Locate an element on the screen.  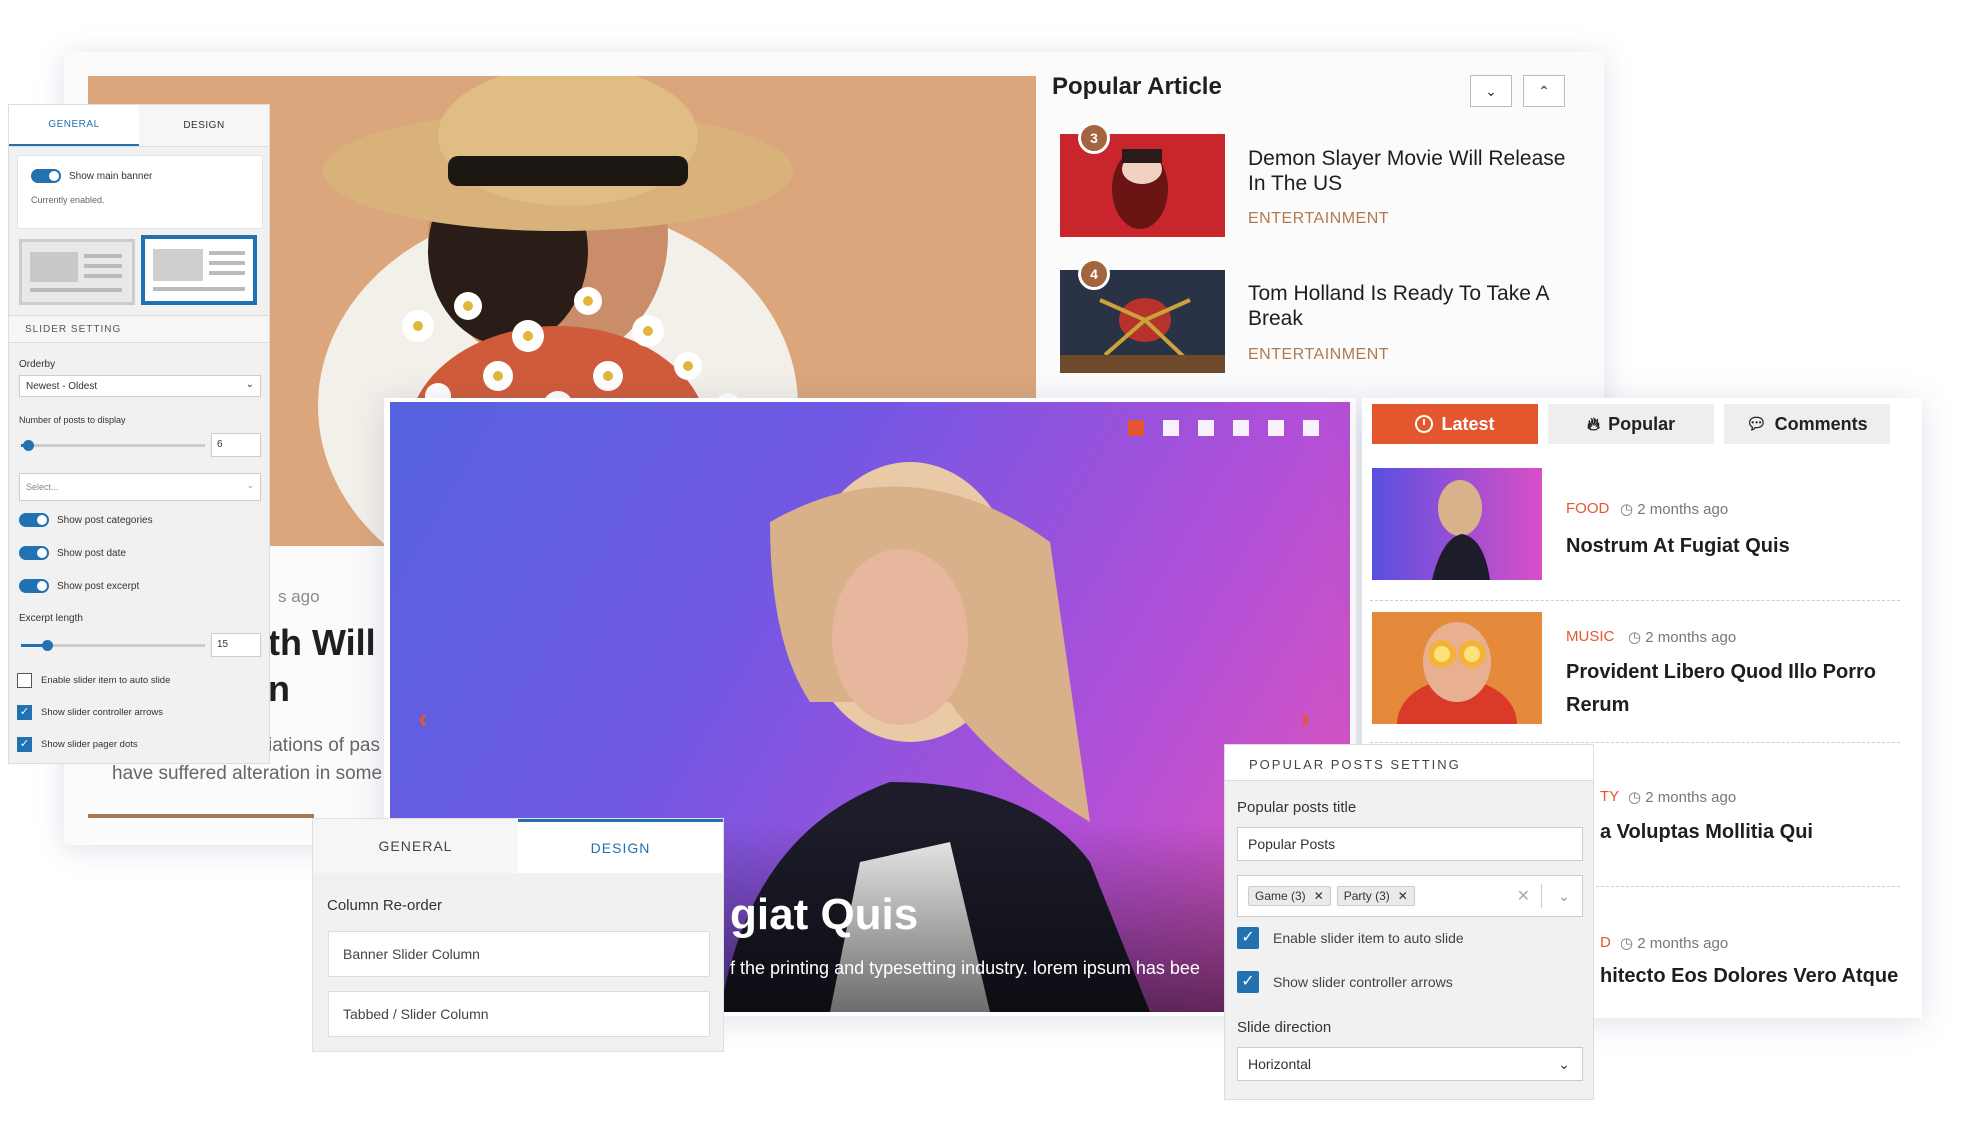
show-categories-toggle is located at coordinates (34, 520).